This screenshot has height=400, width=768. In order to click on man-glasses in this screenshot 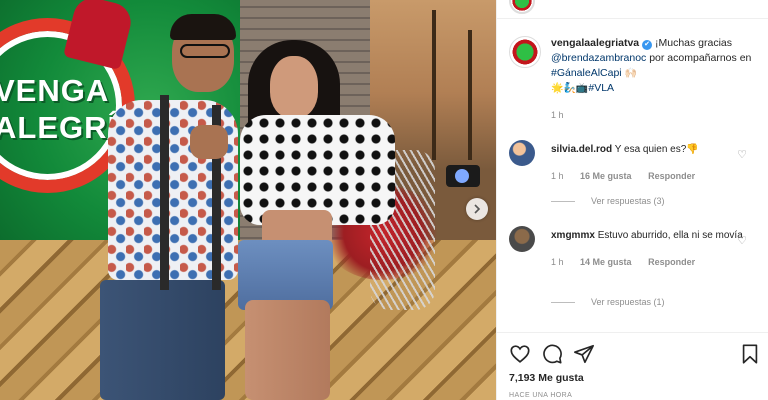, I will do `click(205, 51)`.